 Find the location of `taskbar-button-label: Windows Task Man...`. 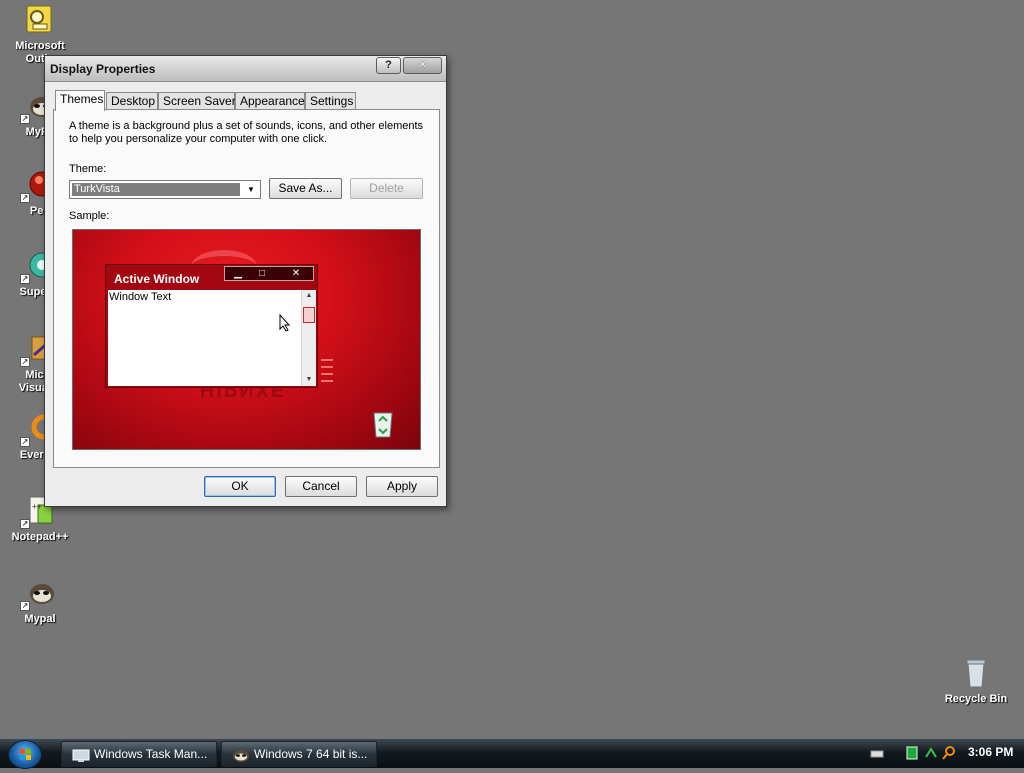

taskbar-button-label: Windows Task Man... is located at coordinates (151, 754).